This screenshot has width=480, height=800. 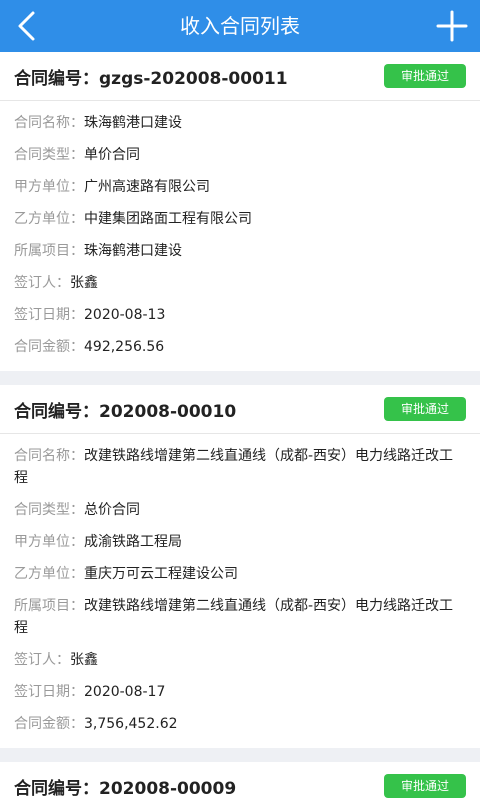 What do you see at coordinates (240, 467) in the screenshot?
I see `field-row-name: 合同名称：改建铁路线增建第二线直通线（成都-西安）电力线路迁改工程` at bounding box center [240, 467].